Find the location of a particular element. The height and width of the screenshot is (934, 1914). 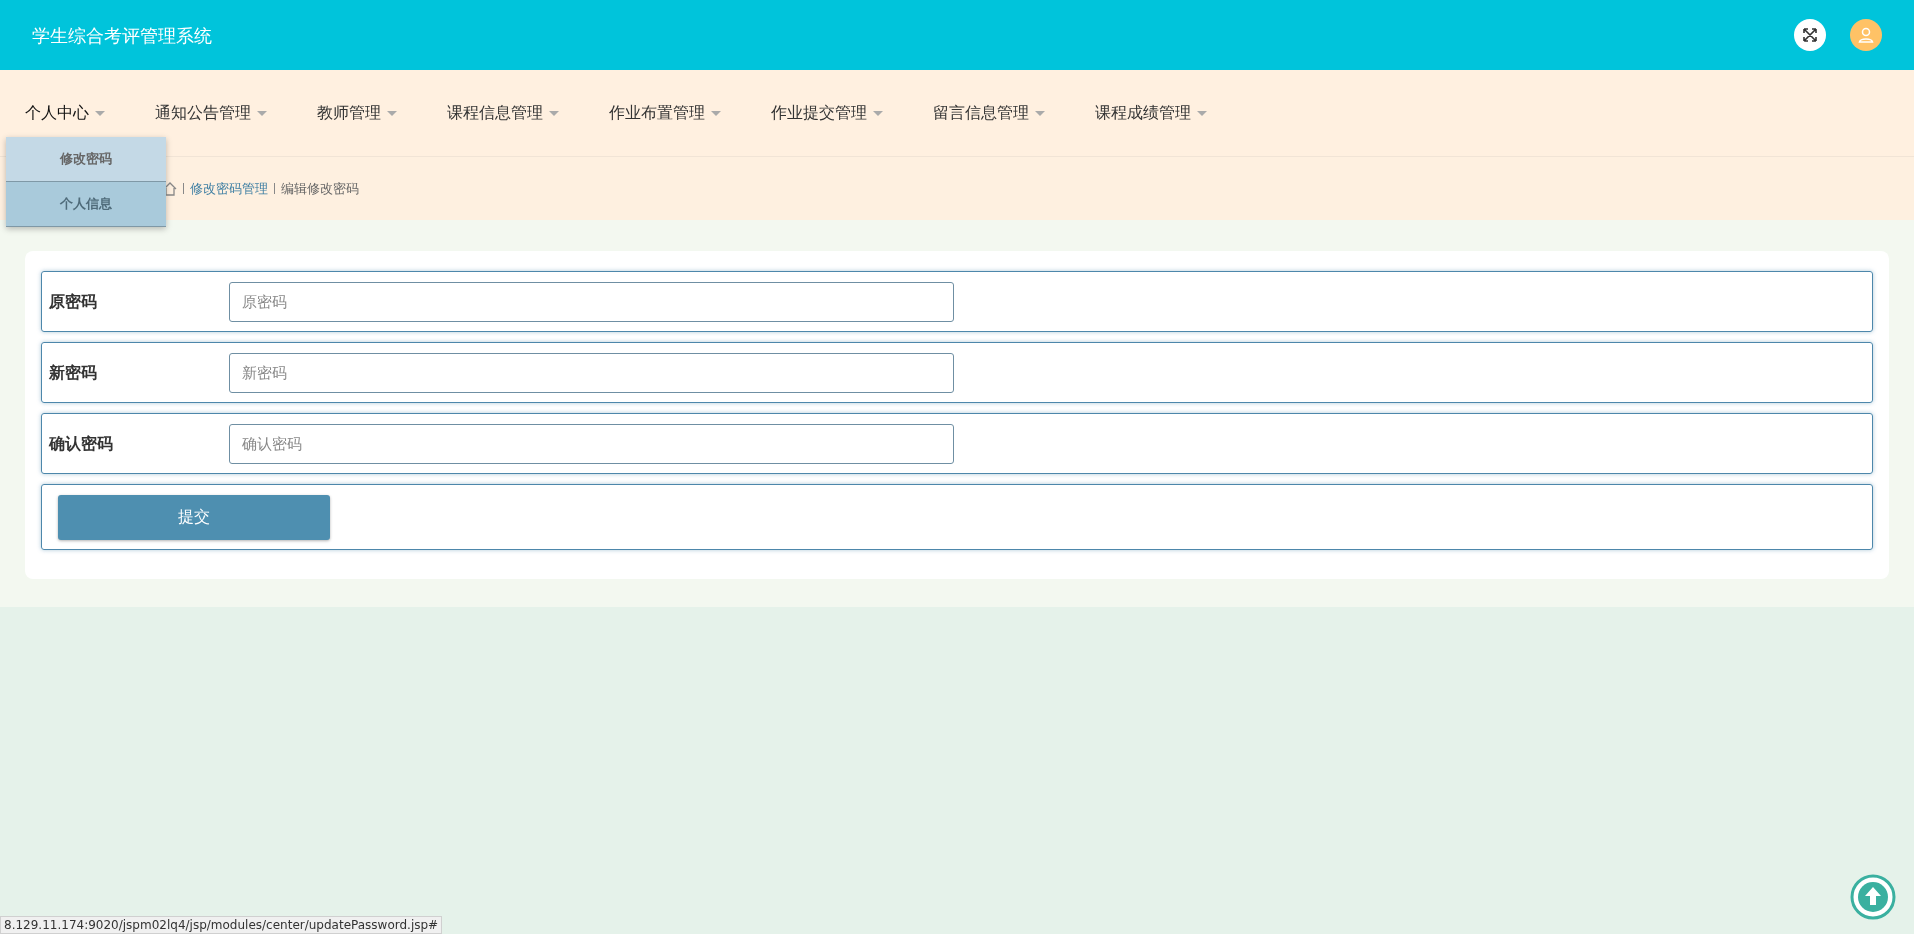

field-label: 新密码 is located at coordinates (73, 372).